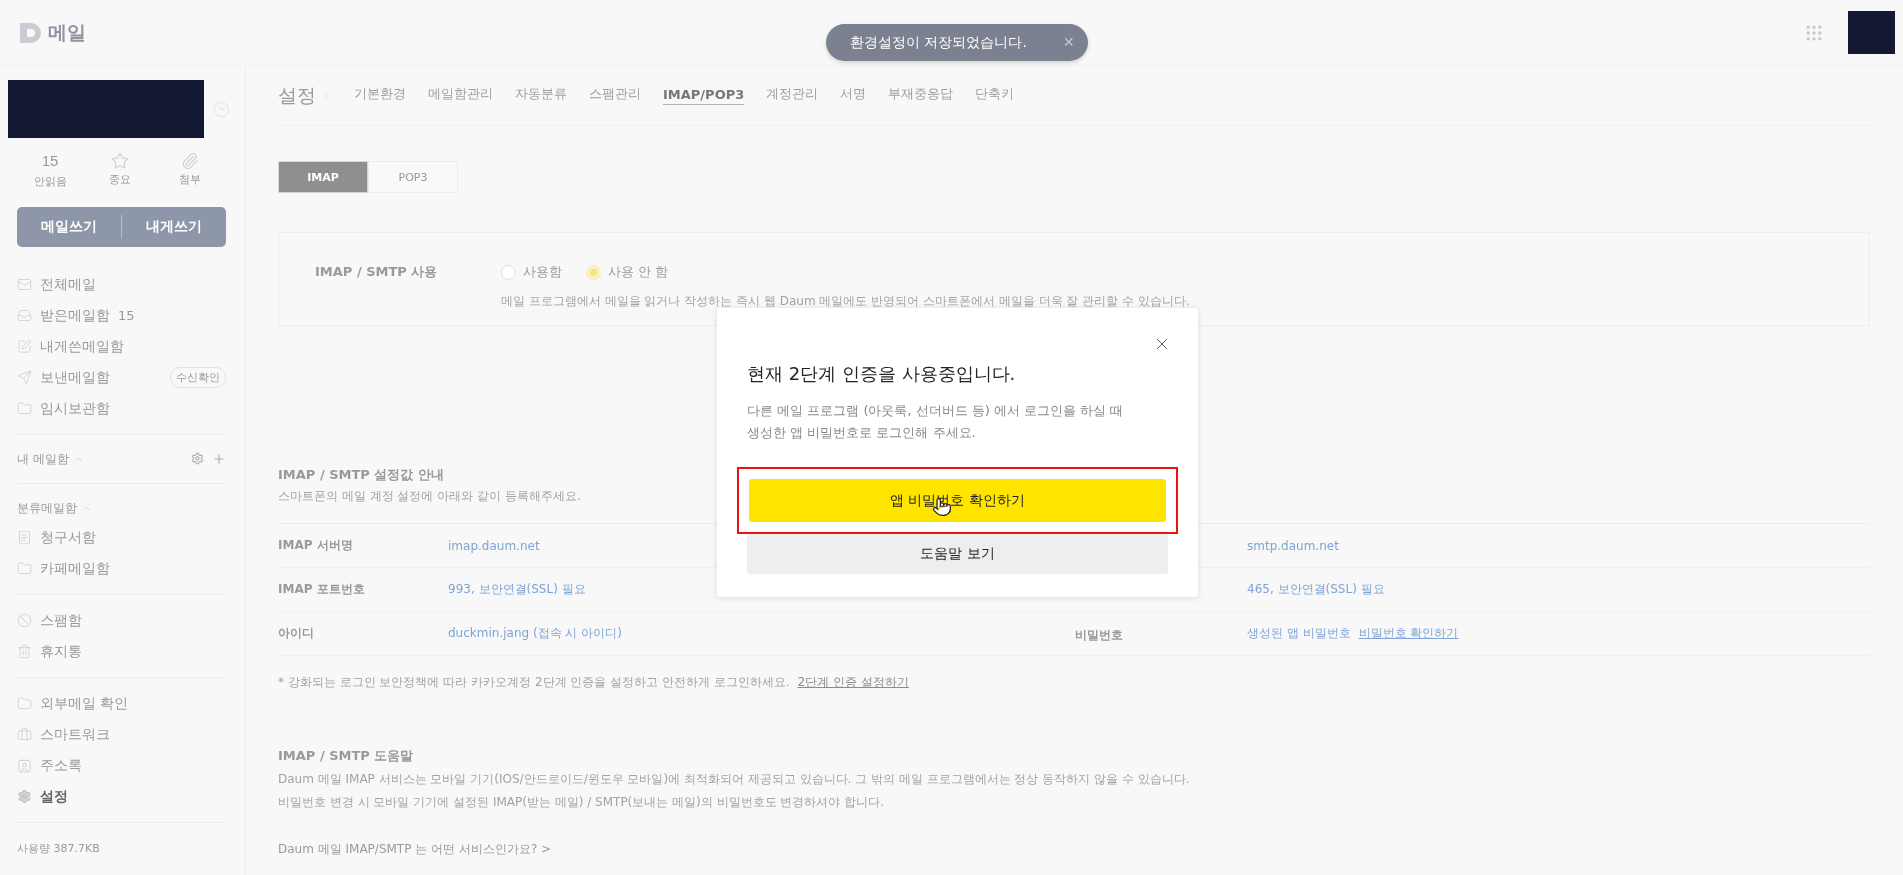  What do you see at coordinates (541, 95) in the screenshot?
I see `settings-tab: 자동분류` at bounding box center [541, 95].